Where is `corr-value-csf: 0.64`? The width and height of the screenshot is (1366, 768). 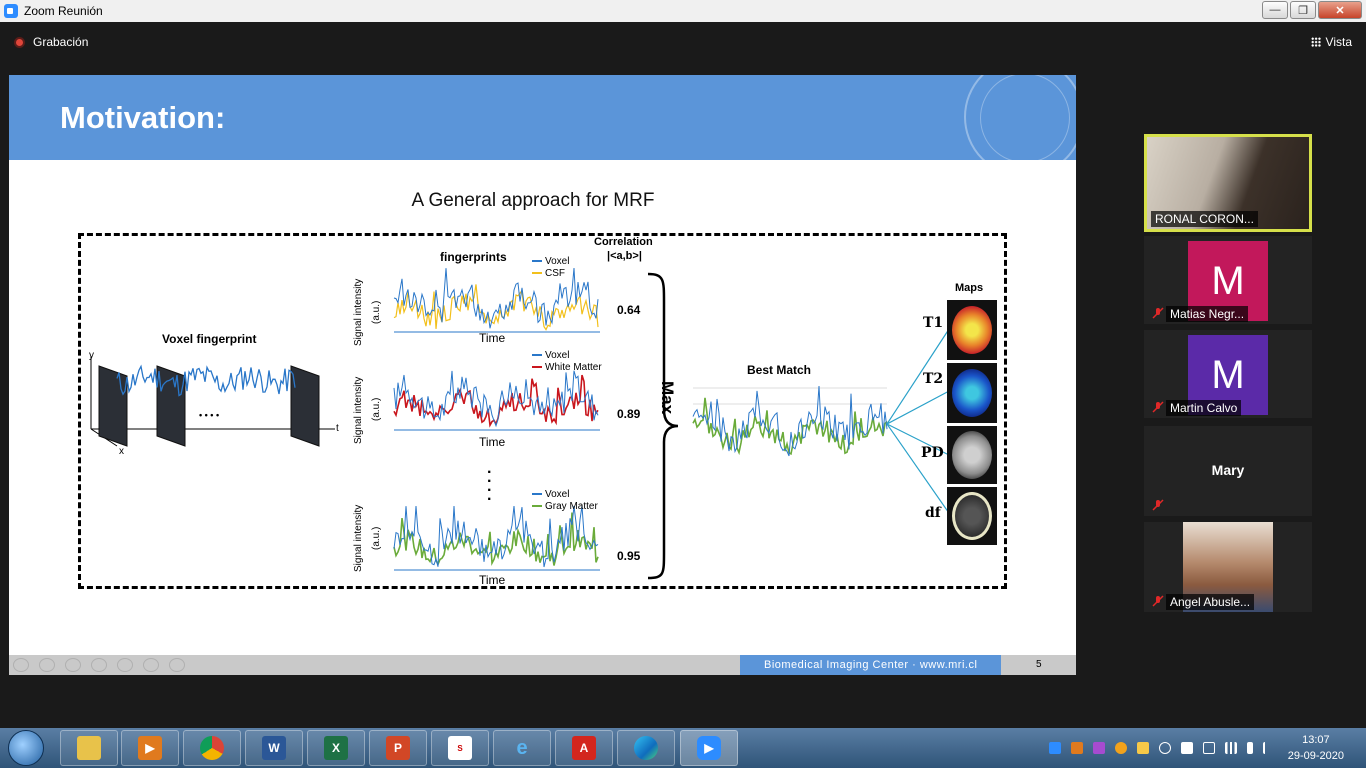 corr-value-csf: 0.64 is located at coordinates (629, 310).